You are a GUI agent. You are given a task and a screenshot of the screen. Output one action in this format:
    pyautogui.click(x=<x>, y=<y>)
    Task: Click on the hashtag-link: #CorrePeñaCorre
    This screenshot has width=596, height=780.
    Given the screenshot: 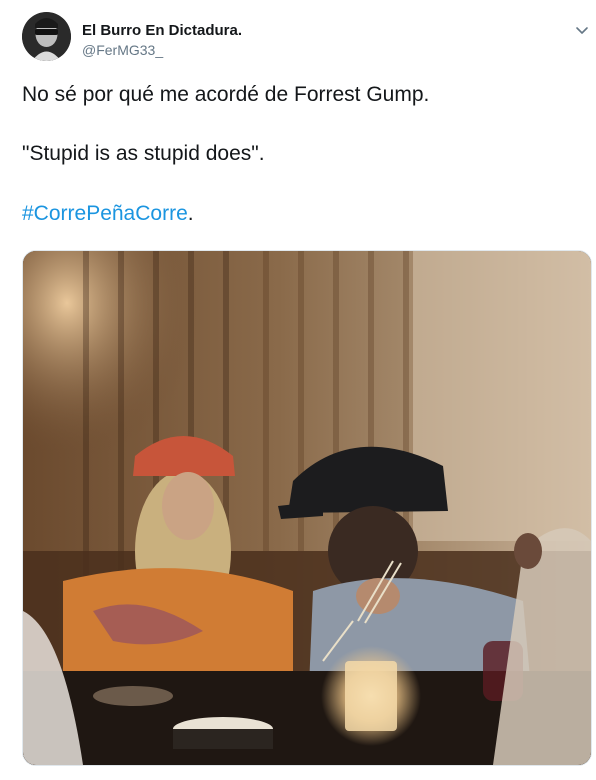 What is the action you would take?
    pyautogui.click(x=105, y=213)
    